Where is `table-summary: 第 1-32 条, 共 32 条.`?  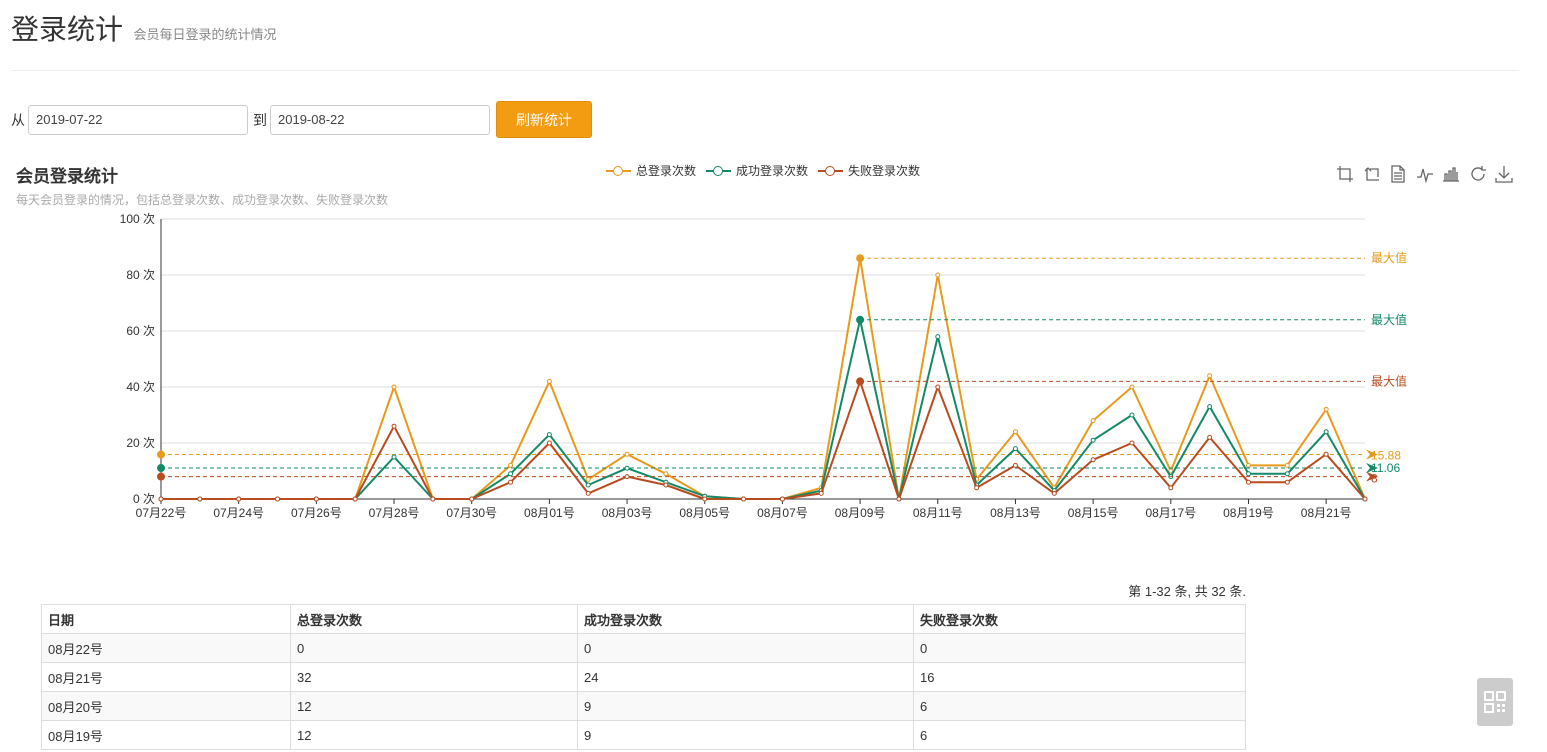 table-summary: 第 1-32 条, 共 32 条. is located at coordinates (1187, 591).